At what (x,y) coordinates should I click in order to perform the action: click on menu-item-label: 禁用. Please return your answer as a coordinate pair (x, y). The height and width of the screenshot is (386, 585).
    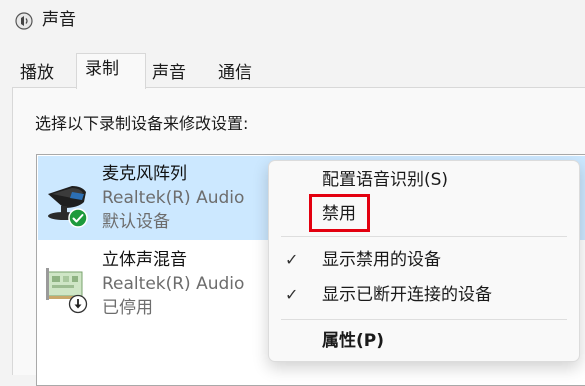
    Looking at the image, I should click on (339, 214).